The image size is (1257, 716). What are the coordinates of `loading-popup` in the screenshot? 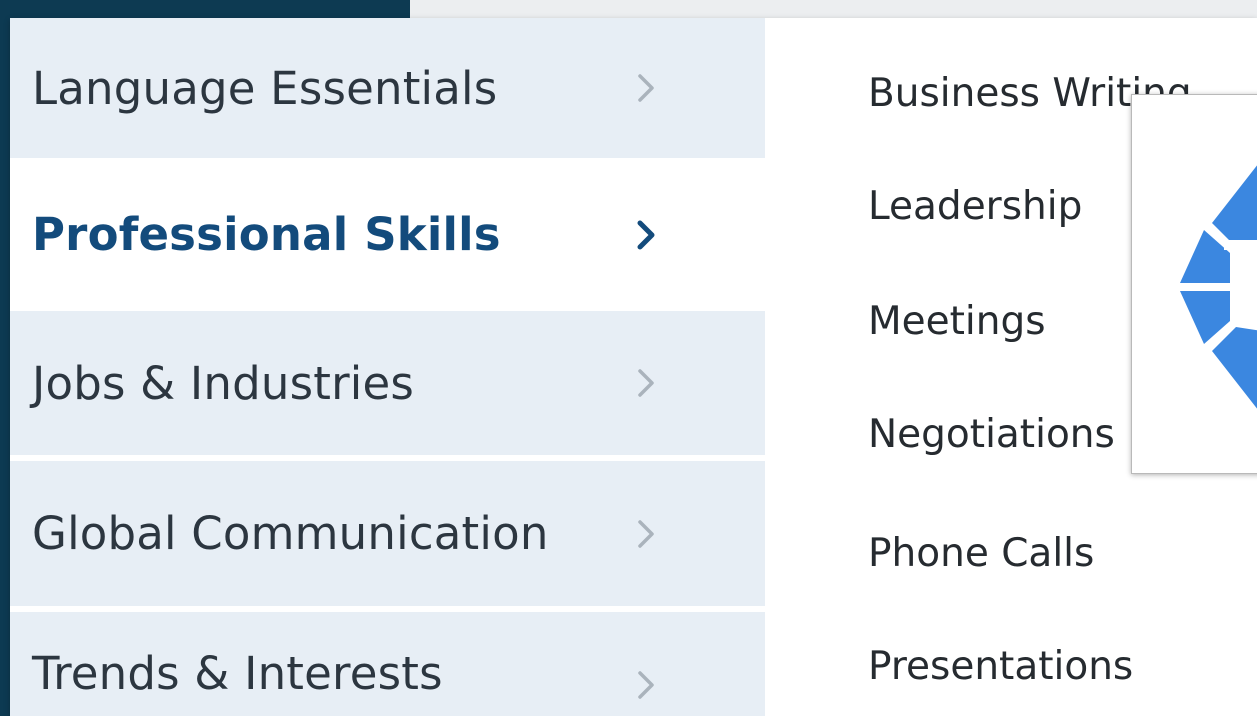 It's located at (1194, 284).